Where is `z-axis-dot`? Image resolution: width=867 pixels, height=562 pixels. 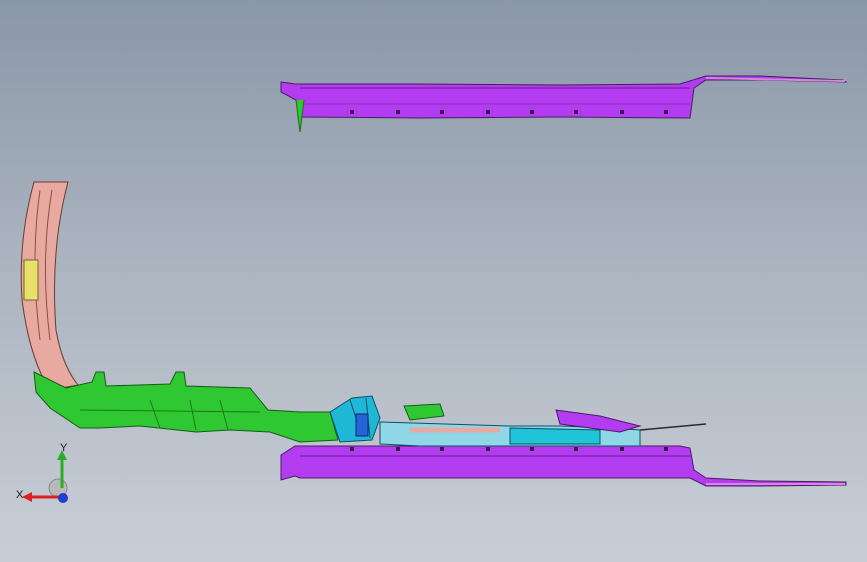 z-axis-dot is located at coordinates (63, 498).